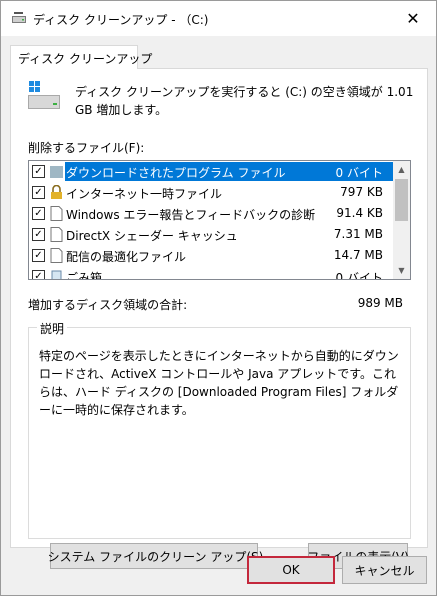 The width and height of the screenshot is (437, 596). I want to click on list-item: ✓ ダウンロードされたプログラム ファイル 0 バイト, so click(212, 171).